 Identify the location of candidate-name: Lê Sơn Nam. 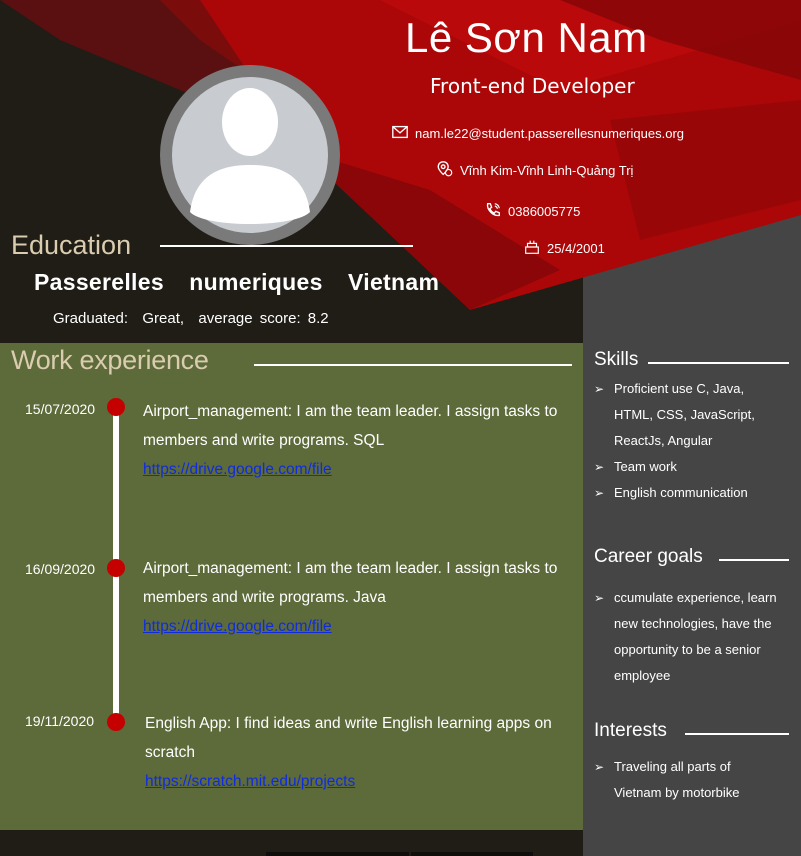
(526, 37).